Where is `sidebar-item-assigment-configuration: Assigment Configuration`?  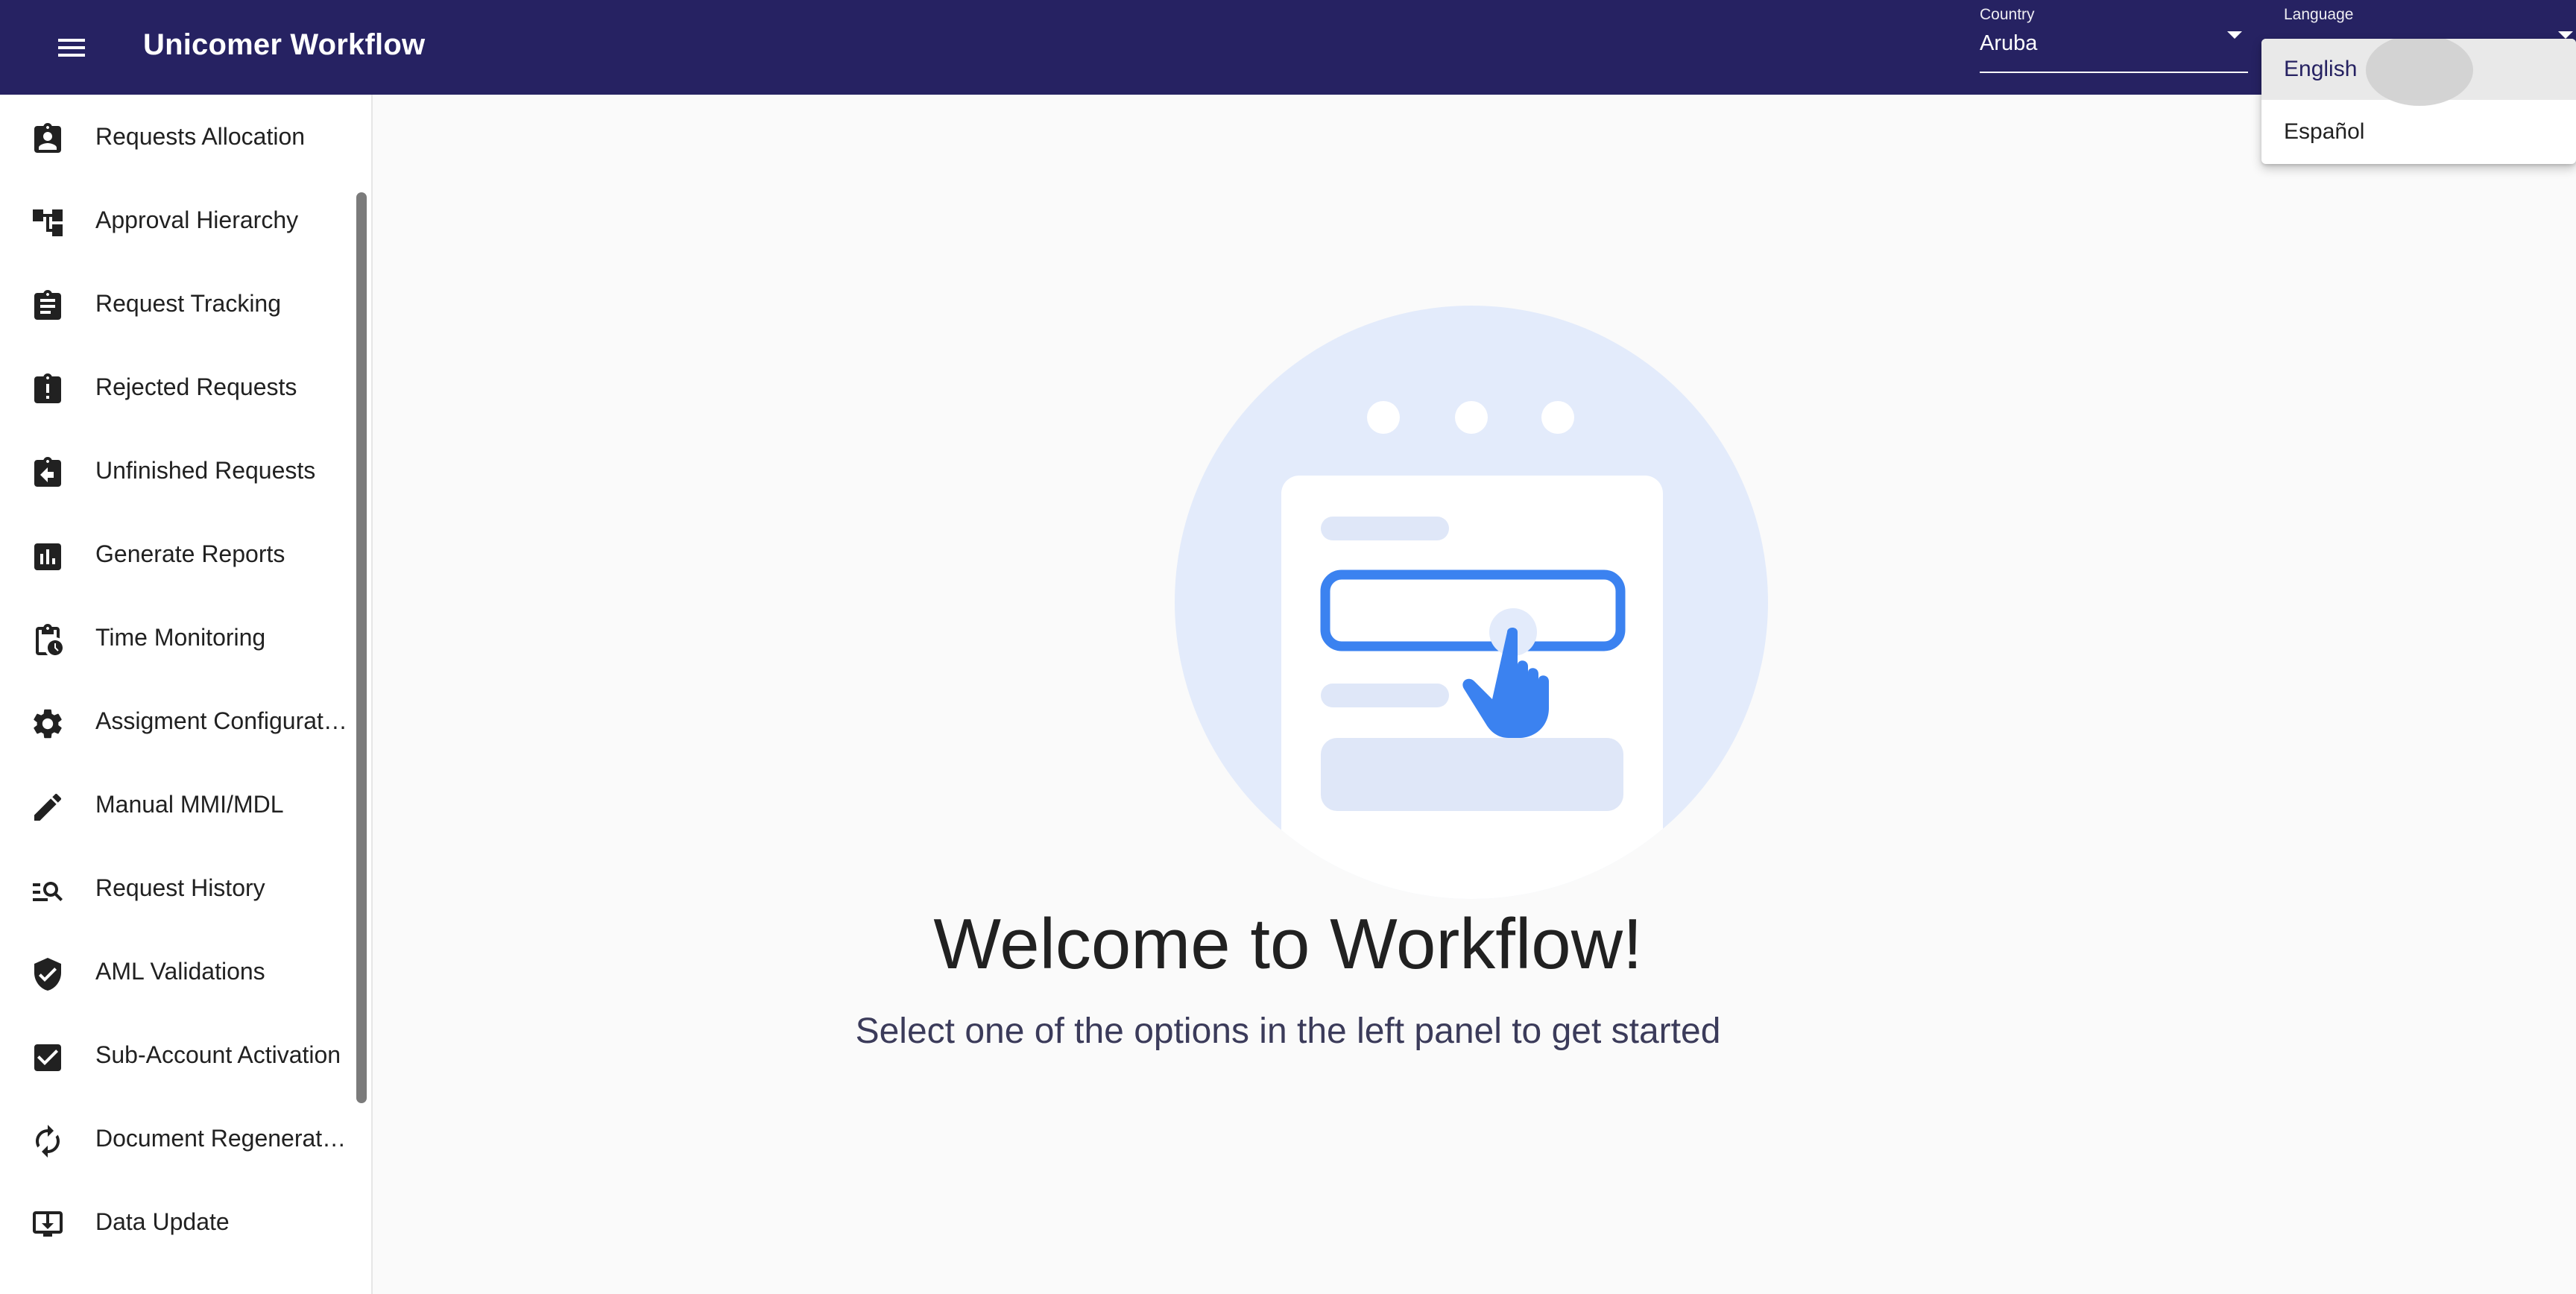 sidebar-item-assigment-configuration: Assigment Configuration is located at coordinates (177, 721).